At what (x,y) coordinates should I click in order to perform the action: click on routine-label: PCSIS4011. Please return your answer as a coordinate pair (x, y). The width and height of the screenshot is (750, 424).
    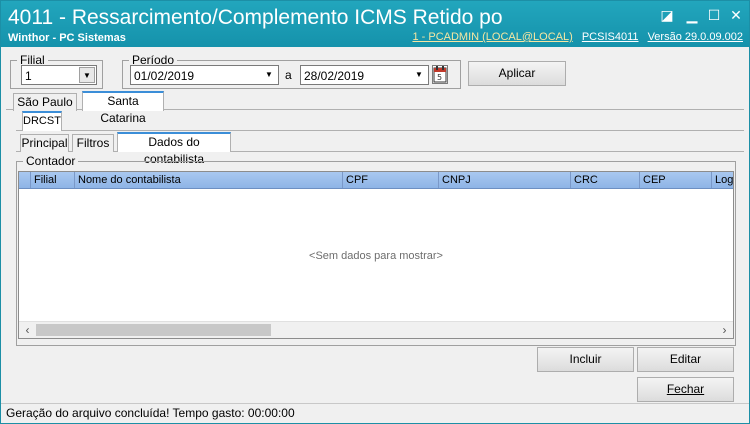
    Looking at the image, I should click on (610, 37).